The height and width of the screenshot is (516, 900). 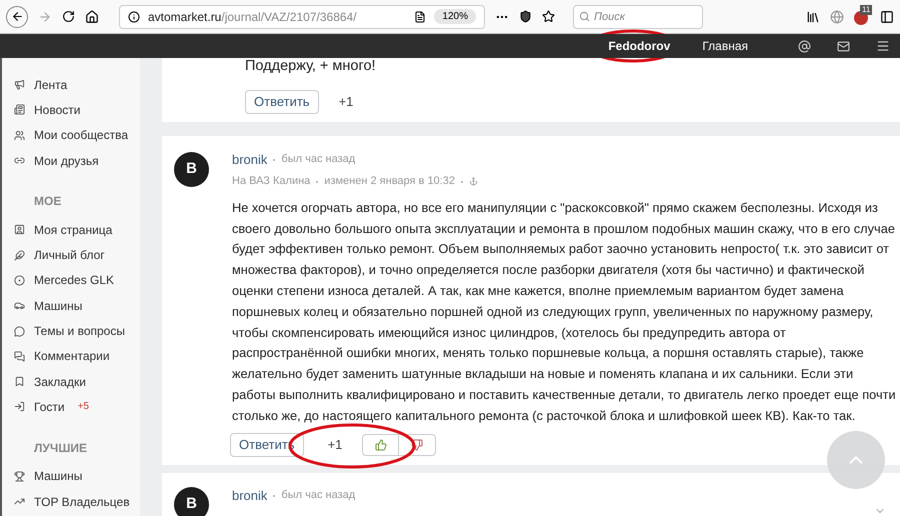 What do you see at coordinates (19, 356) in the screenshot?
I see `speech-bubbles-icon` at bounding box center [19, 356].